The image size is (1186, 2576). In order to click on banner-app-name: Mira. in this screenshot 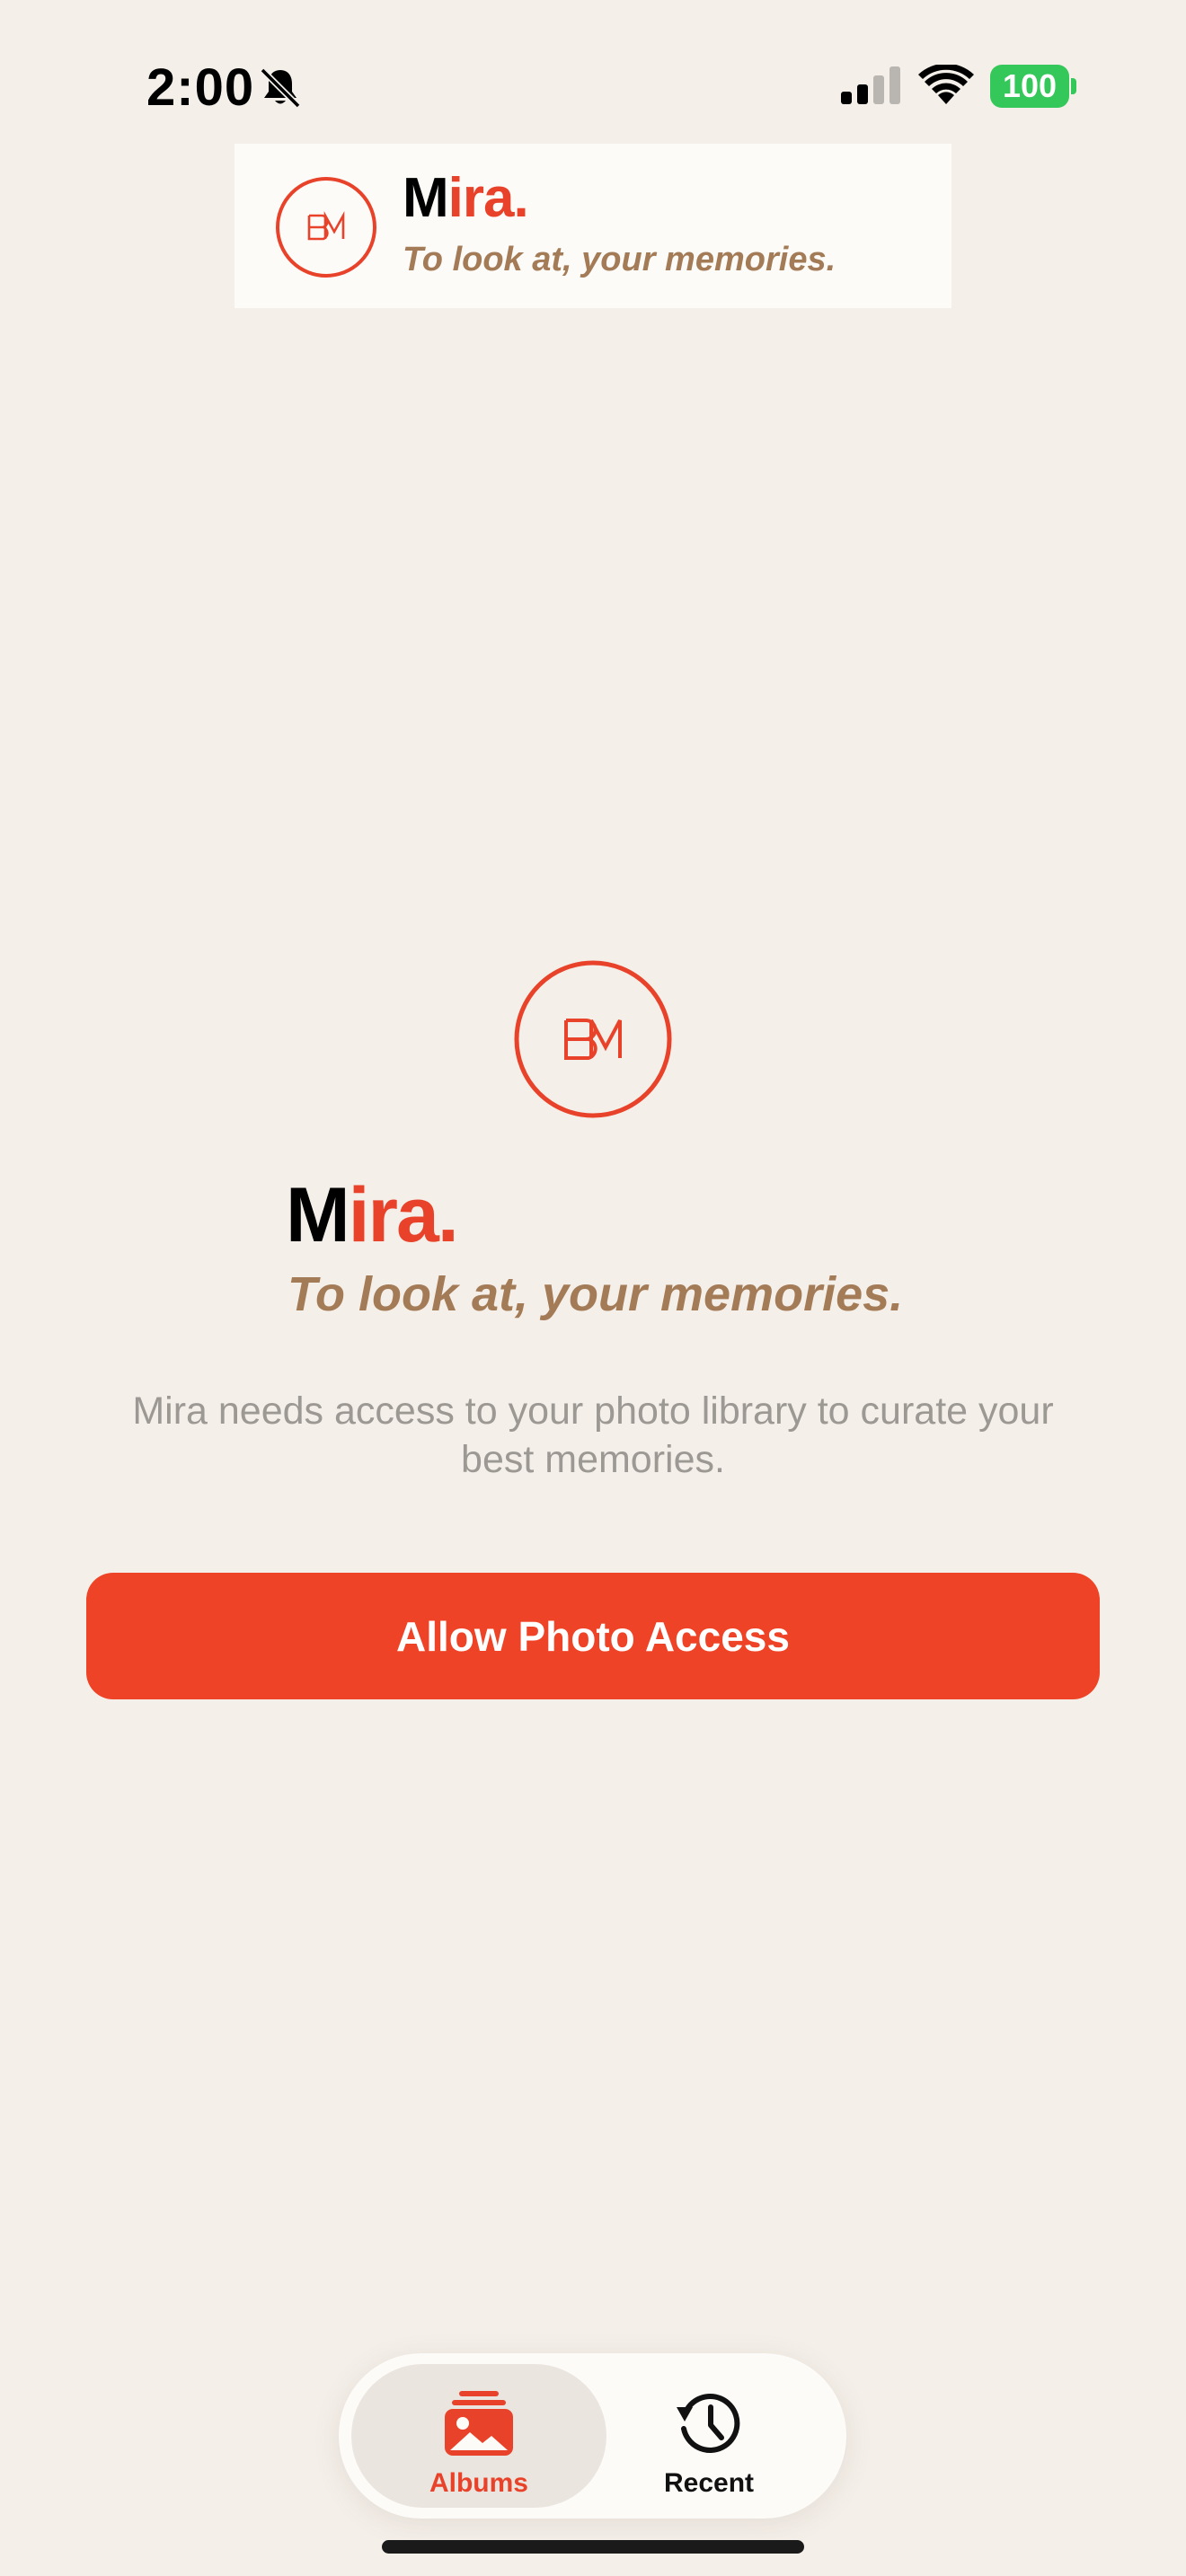, I will do `click(466, 198)`.